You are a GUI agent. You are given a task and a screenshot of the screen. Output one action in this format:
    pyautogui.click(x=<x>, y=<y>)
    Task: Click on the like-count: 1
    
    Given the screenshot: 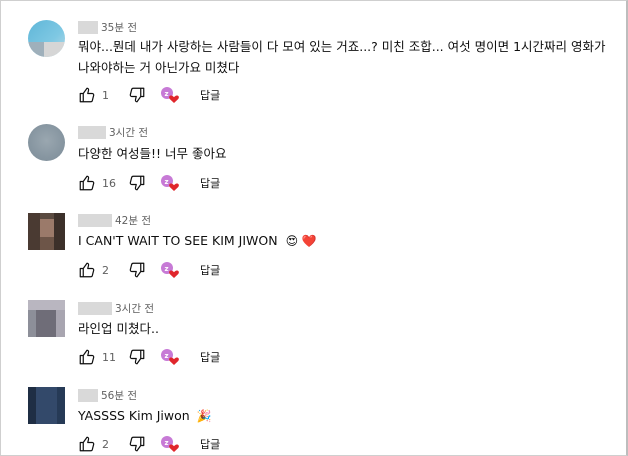 What is the action you would take?
    pyautogui.click(x=105, y=95)
    